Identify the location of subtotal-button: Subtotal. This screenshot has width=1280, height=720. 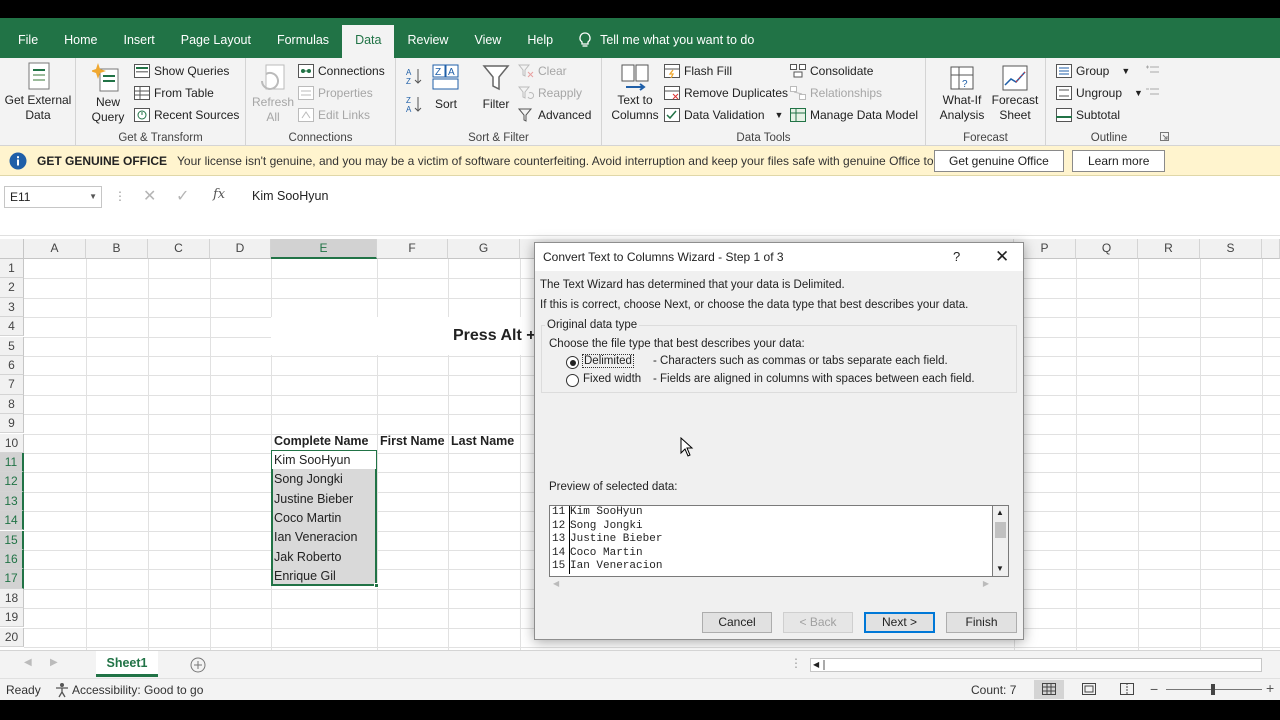
(1088, 115).